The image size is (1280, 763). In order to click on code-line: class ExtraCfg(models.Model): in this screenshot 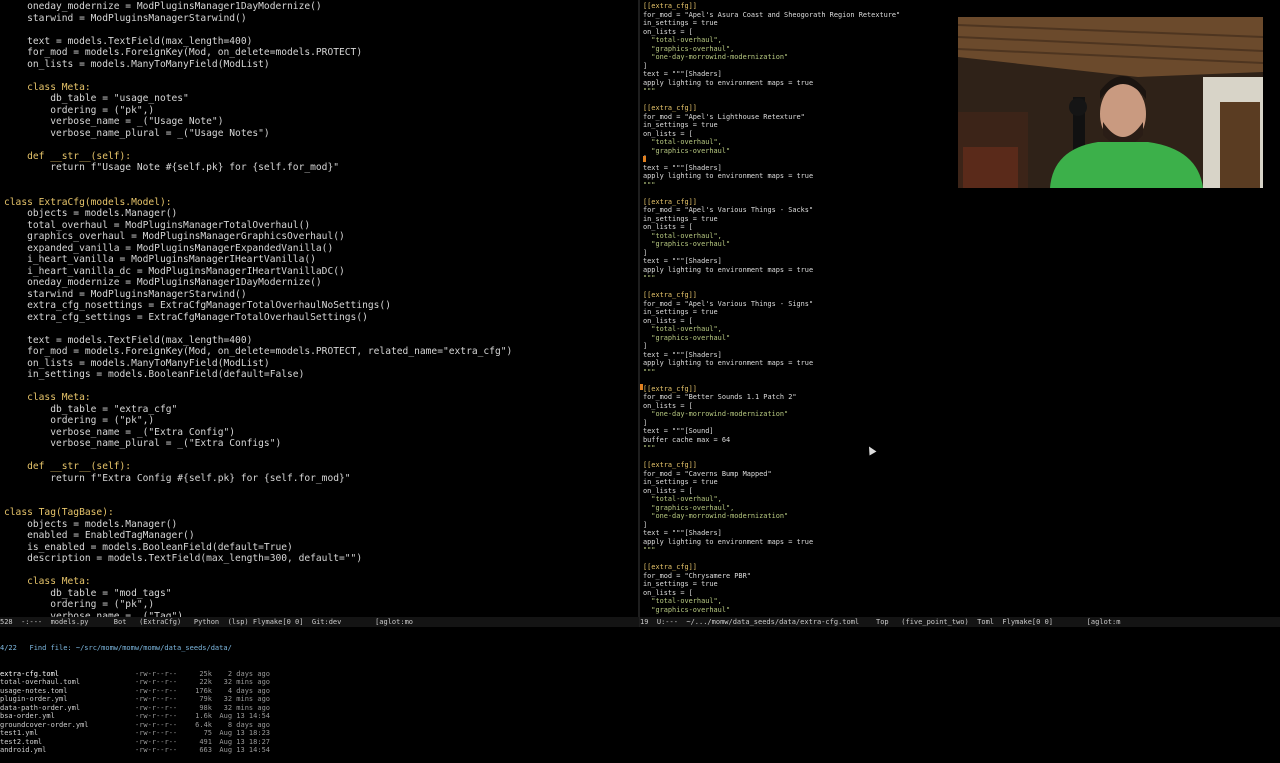, I will do `click(88, 202)`.